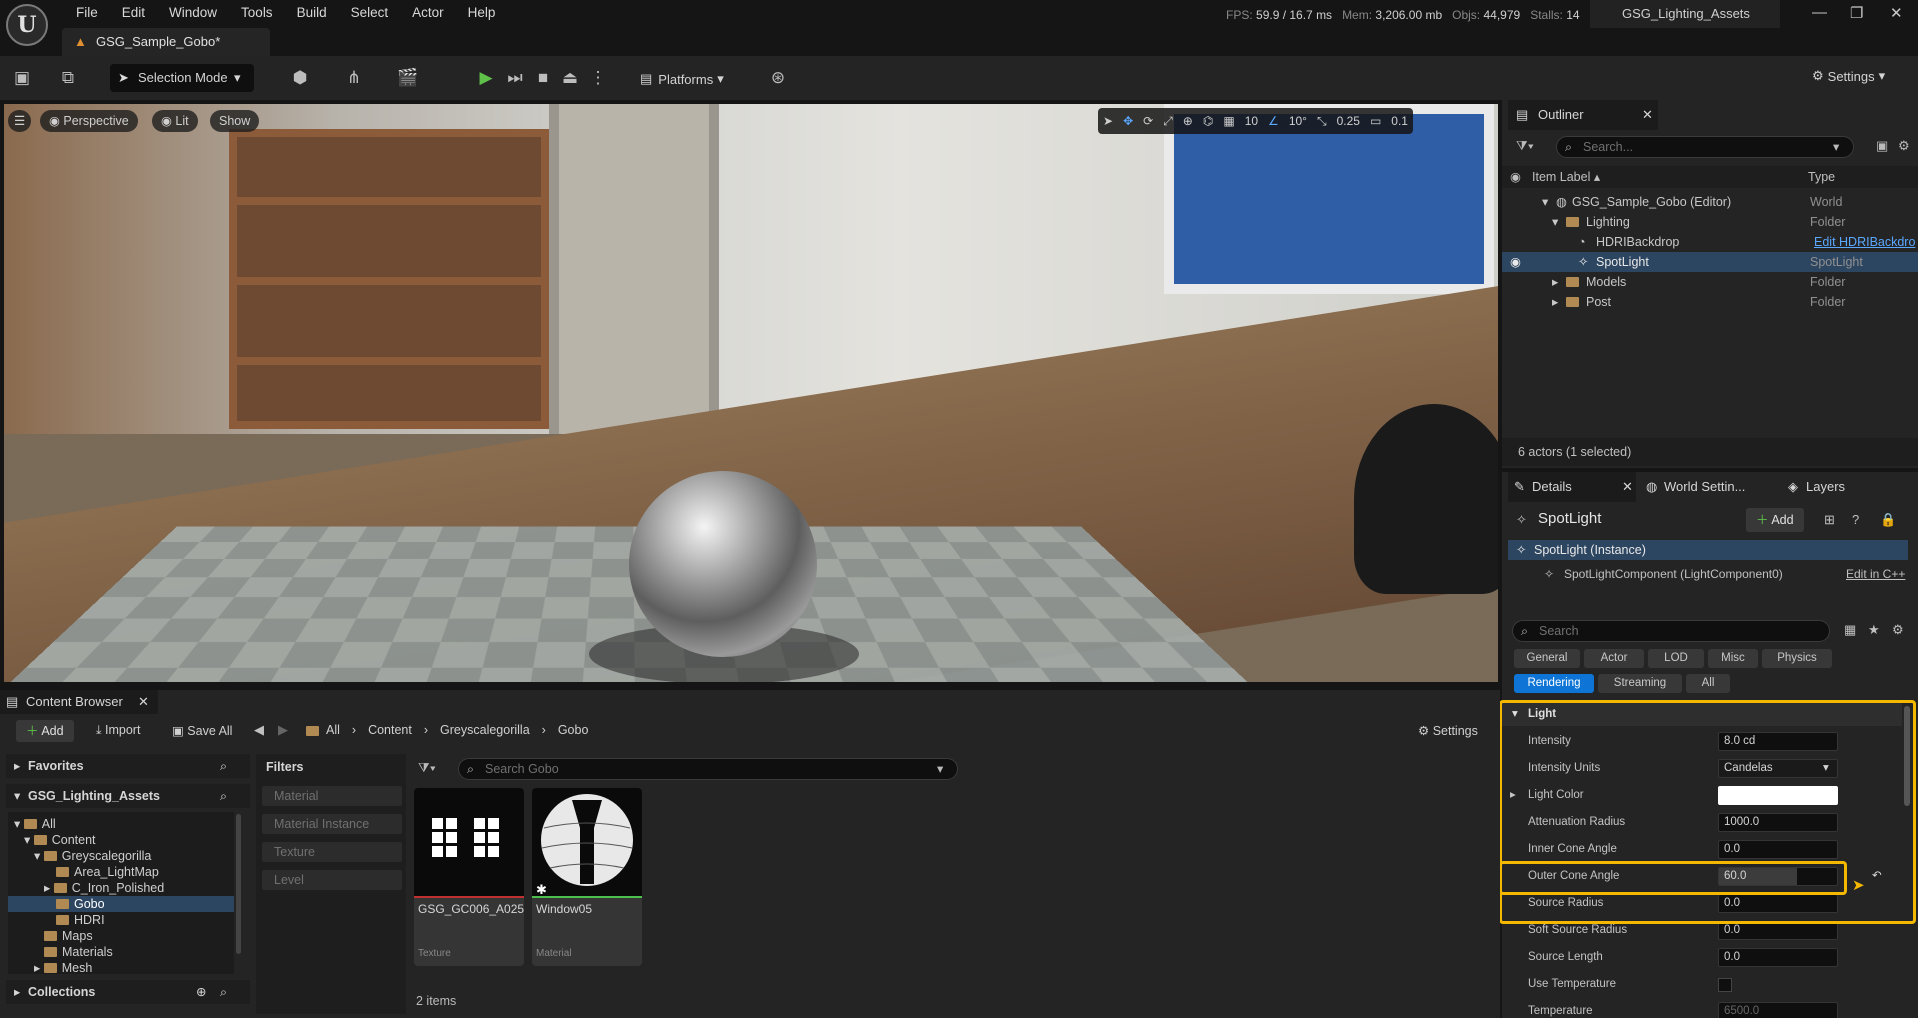 Image resolution: width=1918 pixels, height=1018 pixels. I want to click on viewport-menu-icon: ☰, so click(20, 121).